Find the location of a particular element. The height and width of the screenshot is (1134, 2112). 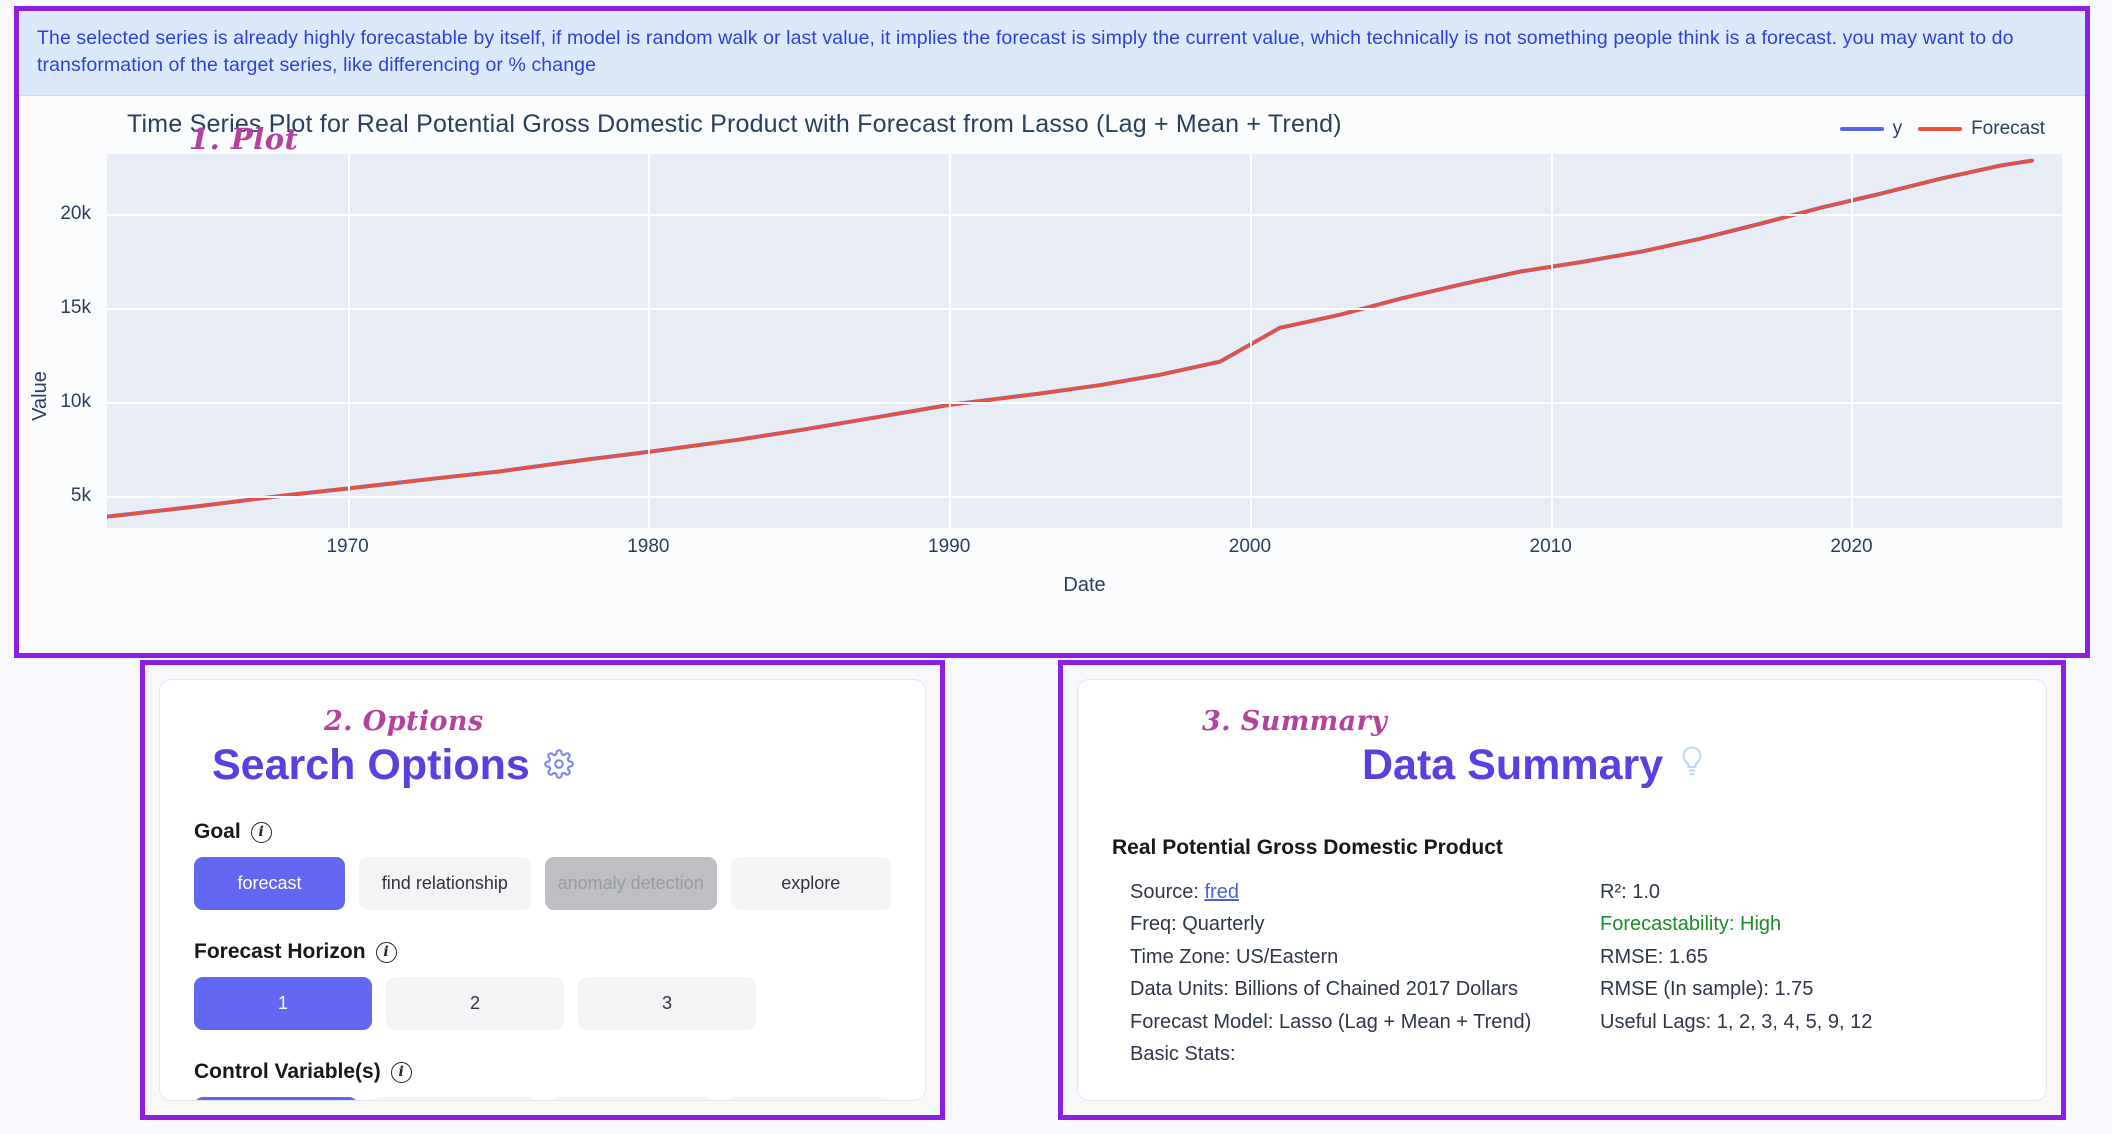

goal-label: Goal is located at coordinates (217, 831).